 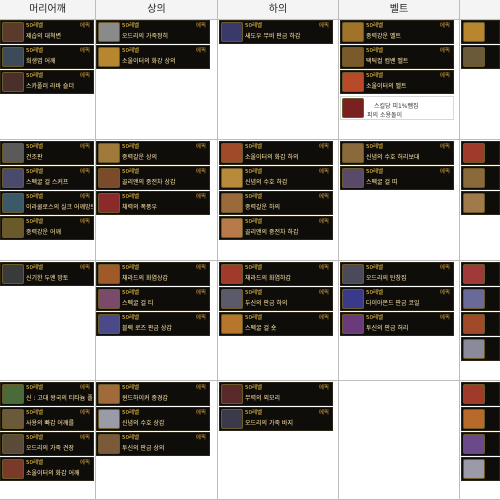 I want to click on item-card: 50레벨 에픽 이라쿨로스의 실크 어깨망토, so click(x=47, y=203).